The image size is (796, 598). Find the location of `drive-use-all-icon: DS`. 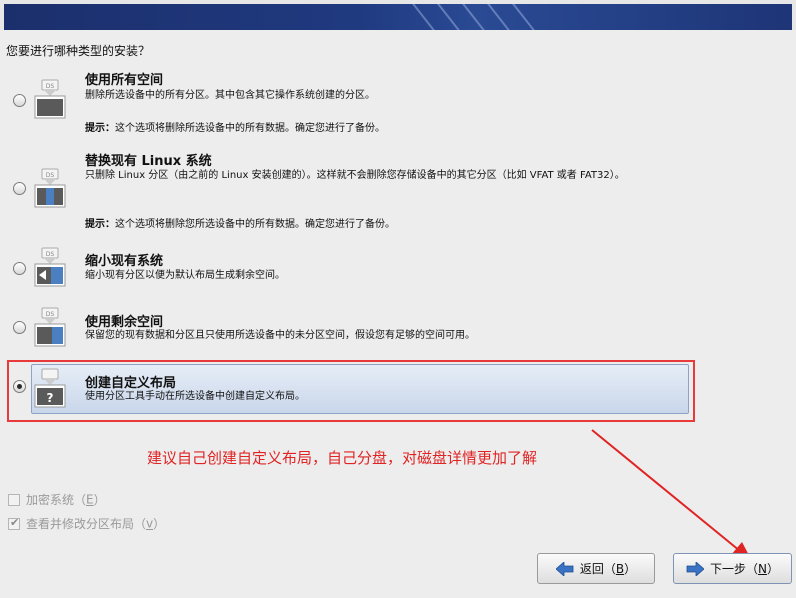

drive-use-all-icon: DS is located at coordinates (50, 99).